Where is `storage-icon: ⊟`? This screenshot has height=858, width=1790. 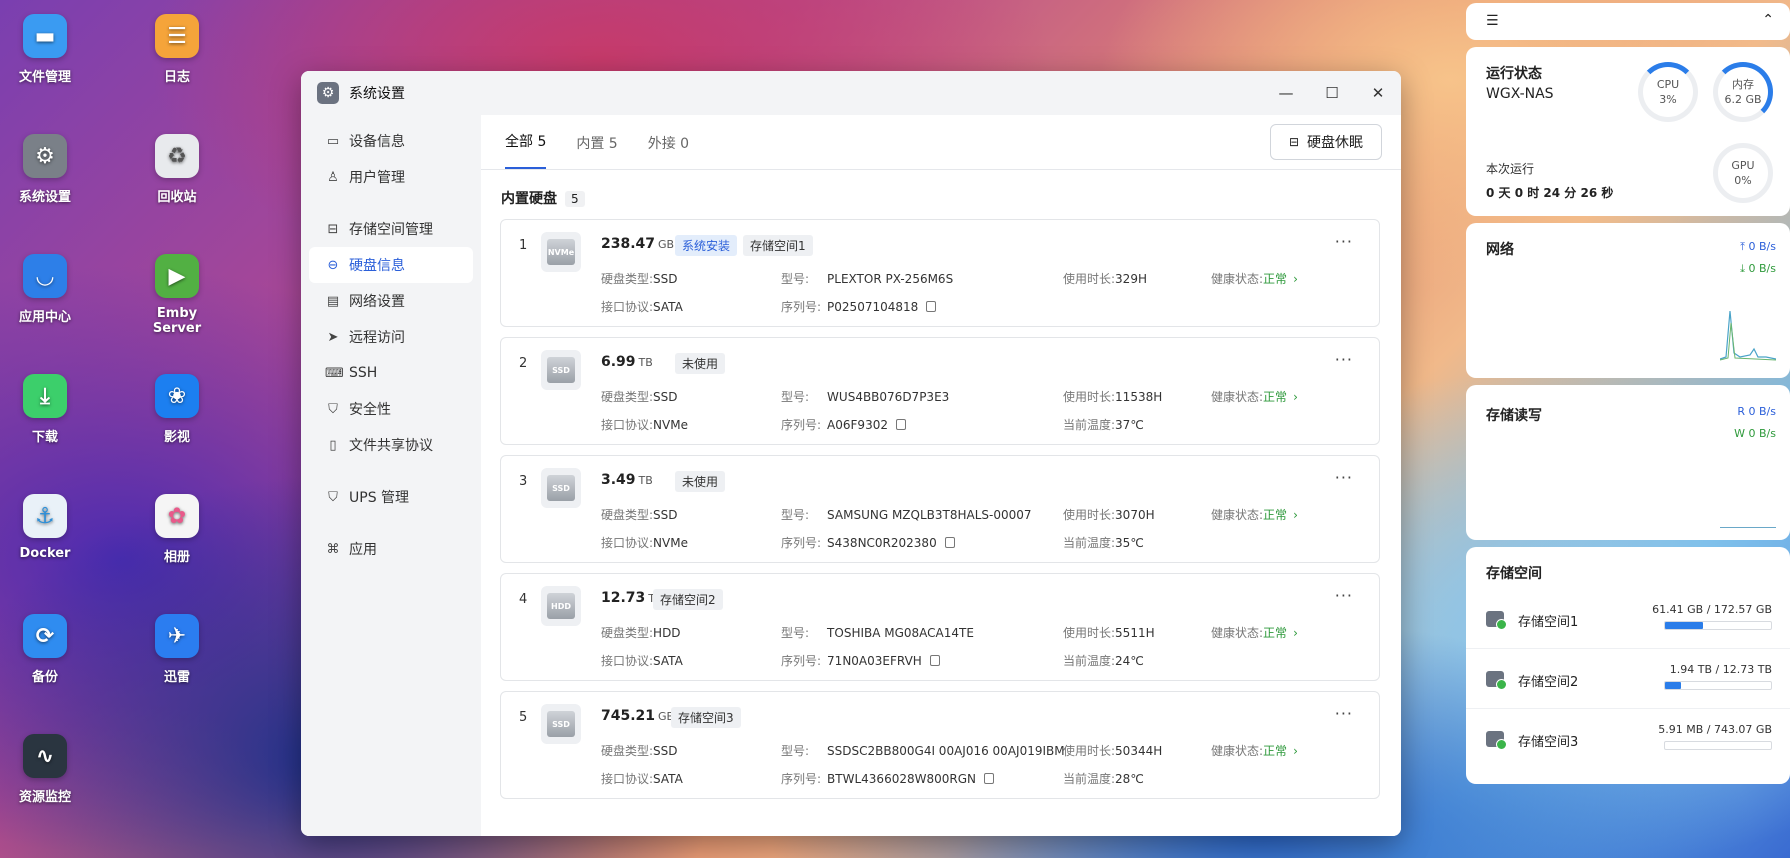 storage-icon: ⊟ is located at coordinates (333, 229).